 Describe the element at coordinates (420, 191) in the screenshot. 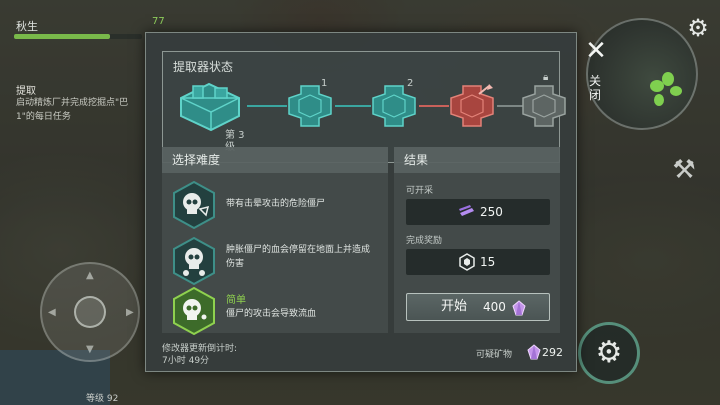

I see `extractable-label: 可开采` at that location.